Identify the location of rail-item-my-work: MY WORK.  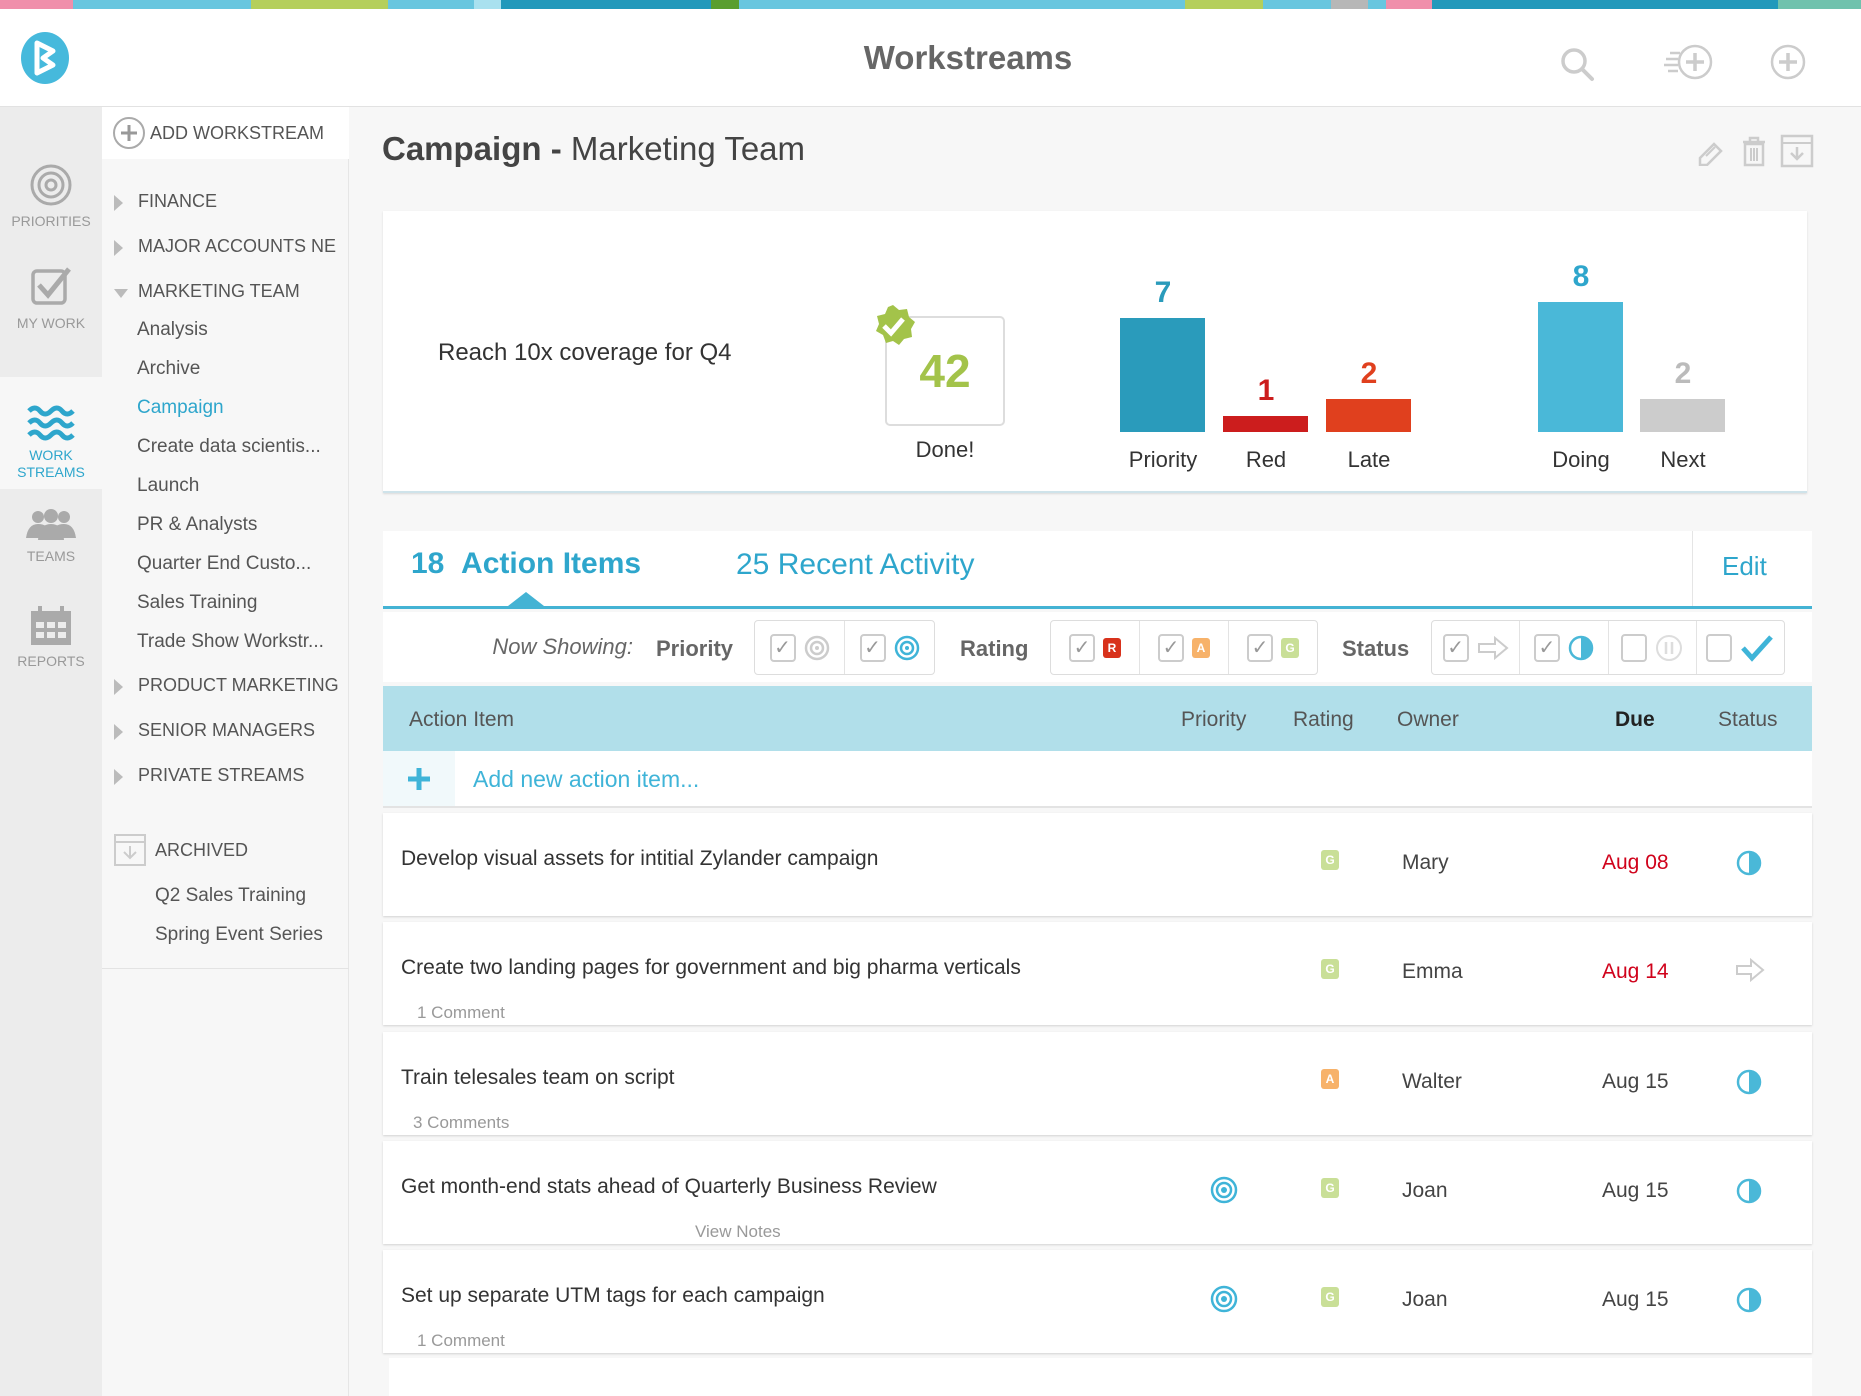
(51, 295).